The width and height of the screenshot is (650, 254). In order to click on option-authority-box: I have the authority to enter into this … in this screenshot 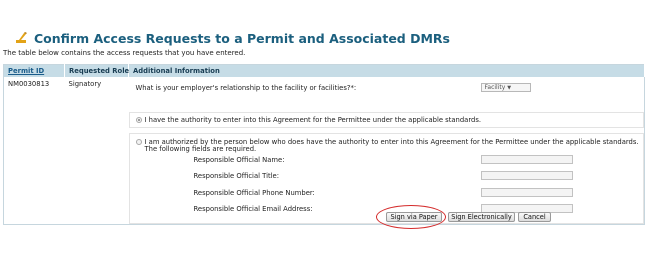, I will do `click(386, 120)`.